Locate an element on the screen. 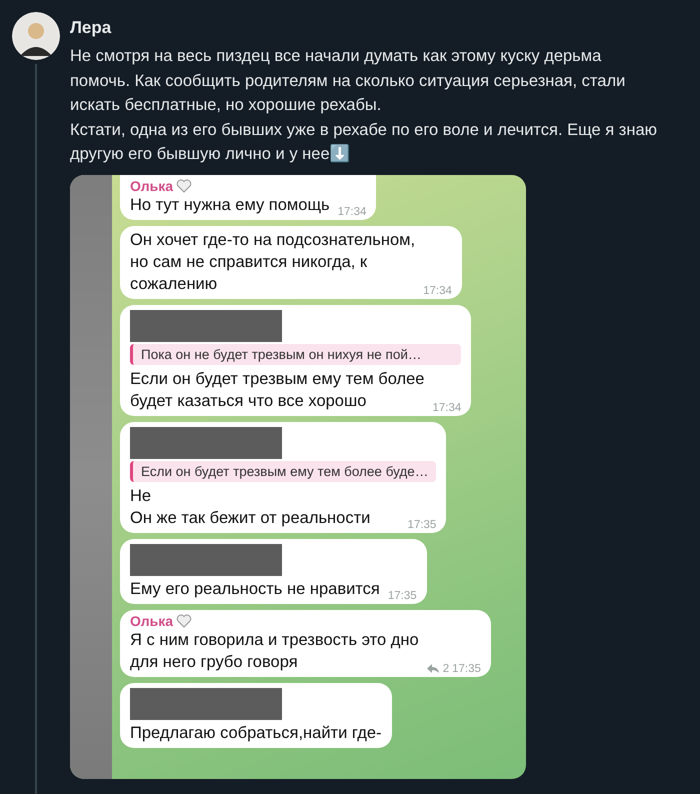 The height and width of the screenshot is (794, 700). message-text: Я с ним говорила и трезвость это дно is located at coordinates (274, 640).